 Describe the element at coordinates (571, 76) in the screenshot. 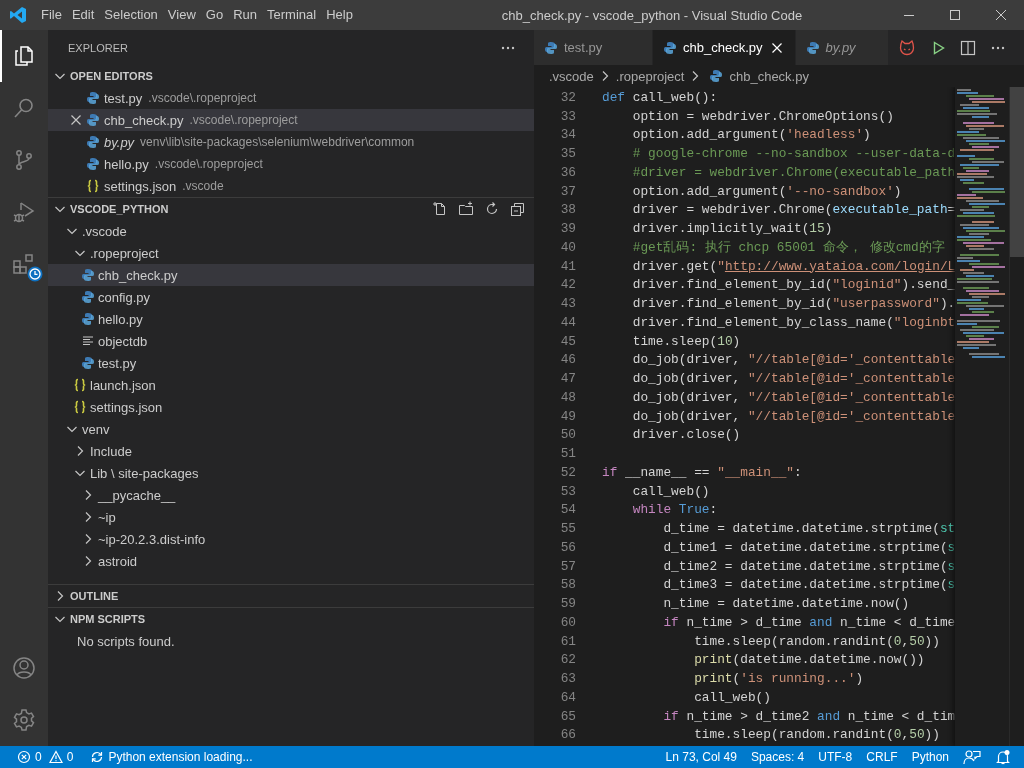

I see `breadcrumb-item: .vscode` at that location.